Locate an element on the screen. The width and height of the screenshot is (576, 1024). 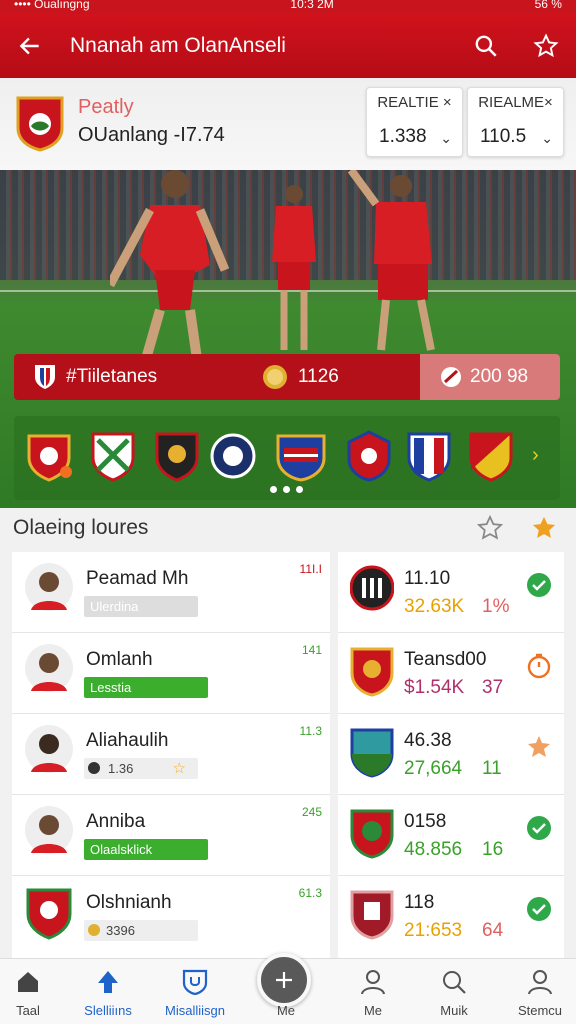
favorite-button is located at coordinates (546, 46).